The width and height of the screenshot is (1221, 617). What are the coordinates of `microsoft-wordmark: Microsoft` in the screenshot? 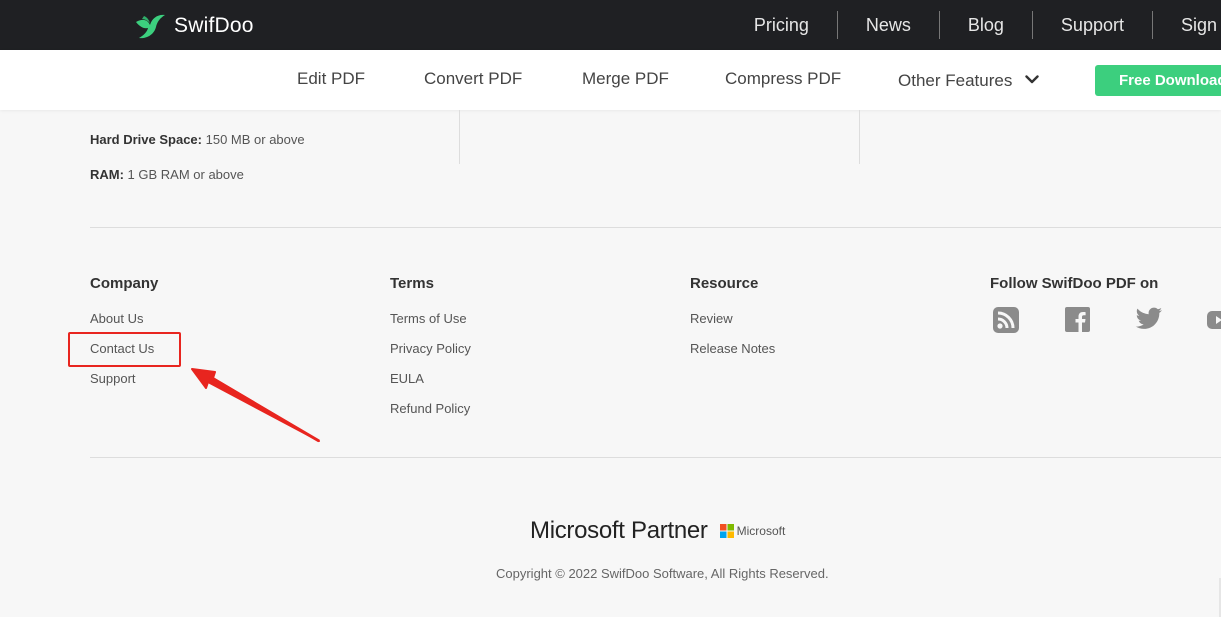 It's located at (761, 531).